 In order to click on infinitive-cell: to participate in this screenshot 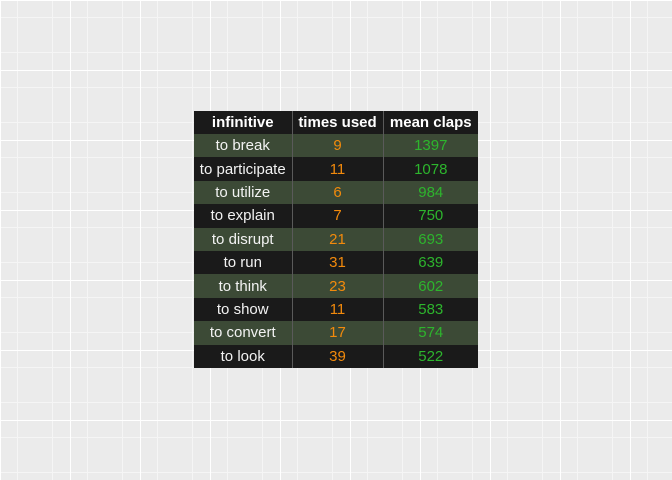, I will do `click(243, 169)`.